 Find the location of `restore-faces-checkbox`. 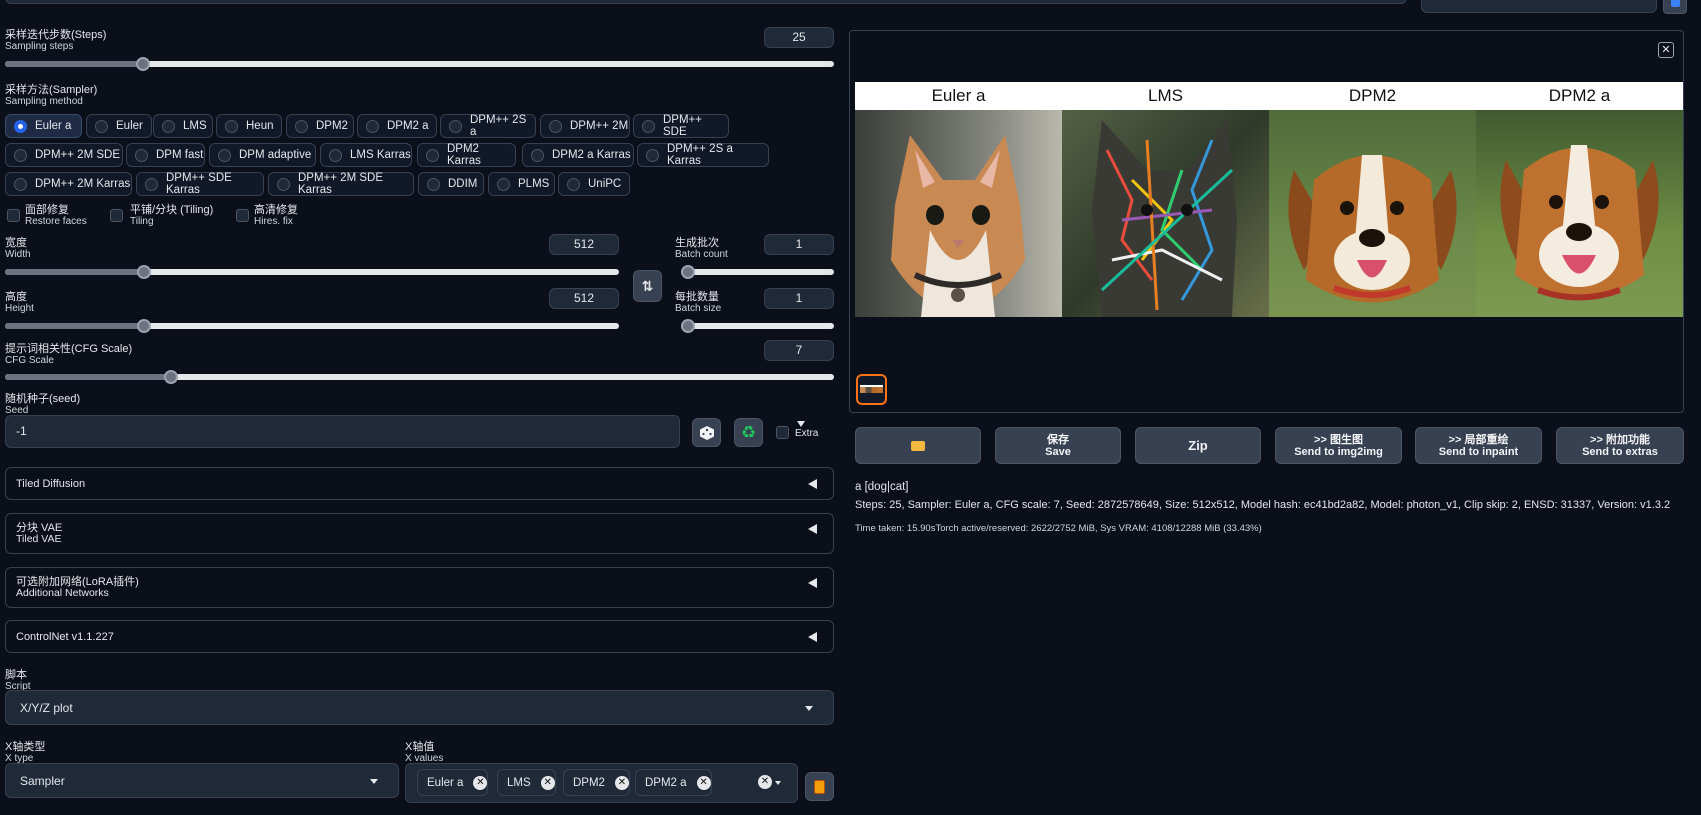

restore-faces-checkbox is located at coordinates (13, 215).